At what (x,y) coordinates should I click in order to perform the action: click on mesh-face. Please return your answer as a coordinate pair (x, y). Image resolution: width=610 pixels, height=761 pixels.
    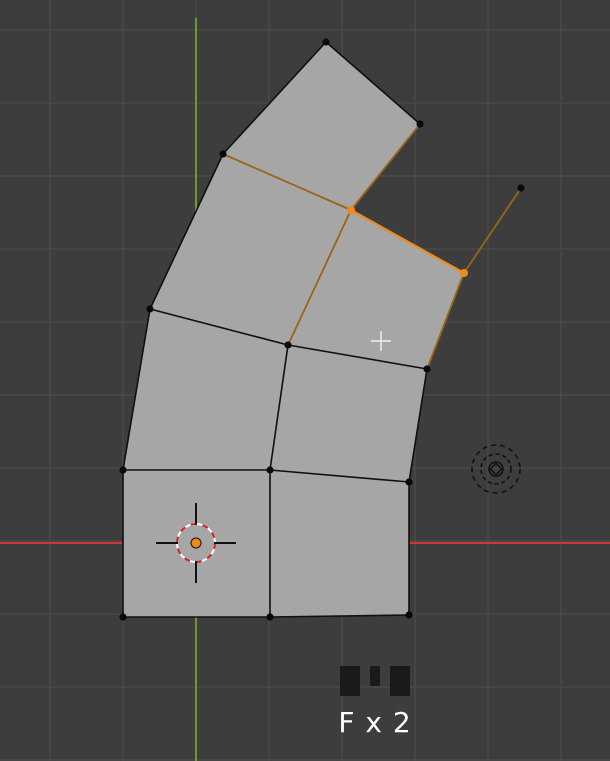
    Looking at the image, I should click on (339, 543).